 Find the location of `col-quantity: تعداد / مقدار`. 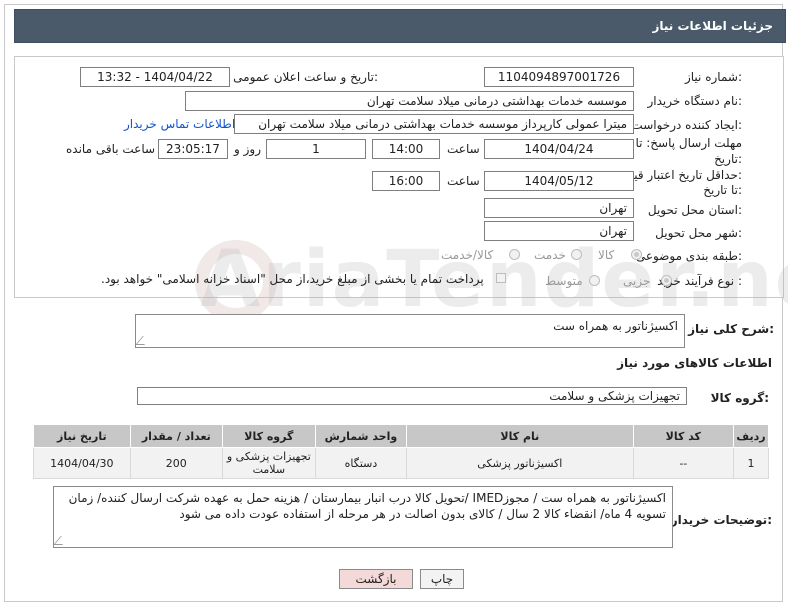

col-quantity: تعداد / مقدار is located at coordinates (176, 436).